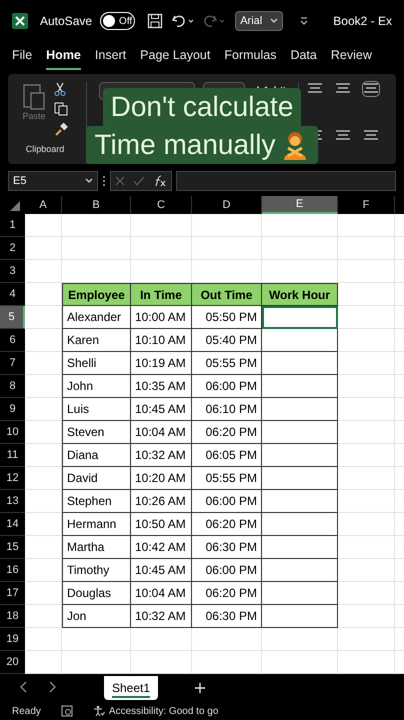 The height and width of the screenshot is (720, 404). Describe the element at coordinates (12, 478) in the screenshot. I see `row-header: 12` at that location.